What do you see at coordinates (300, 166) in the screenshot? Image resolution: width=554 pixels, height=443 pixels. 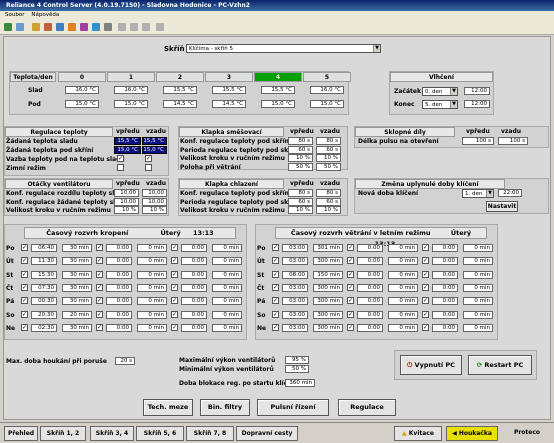 I see `klapka_sm-value: 50 %` at bounding box center [300, 166].